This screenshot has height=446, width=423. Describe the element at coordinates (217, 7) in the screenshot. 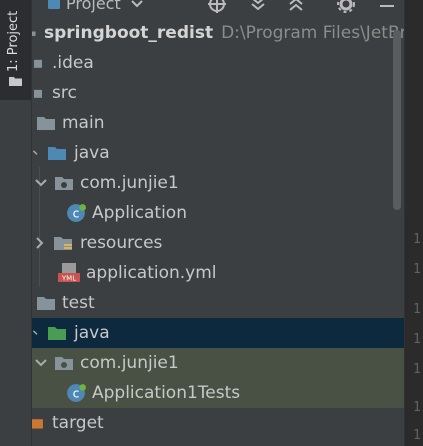

I see `locate-icon` at that location.